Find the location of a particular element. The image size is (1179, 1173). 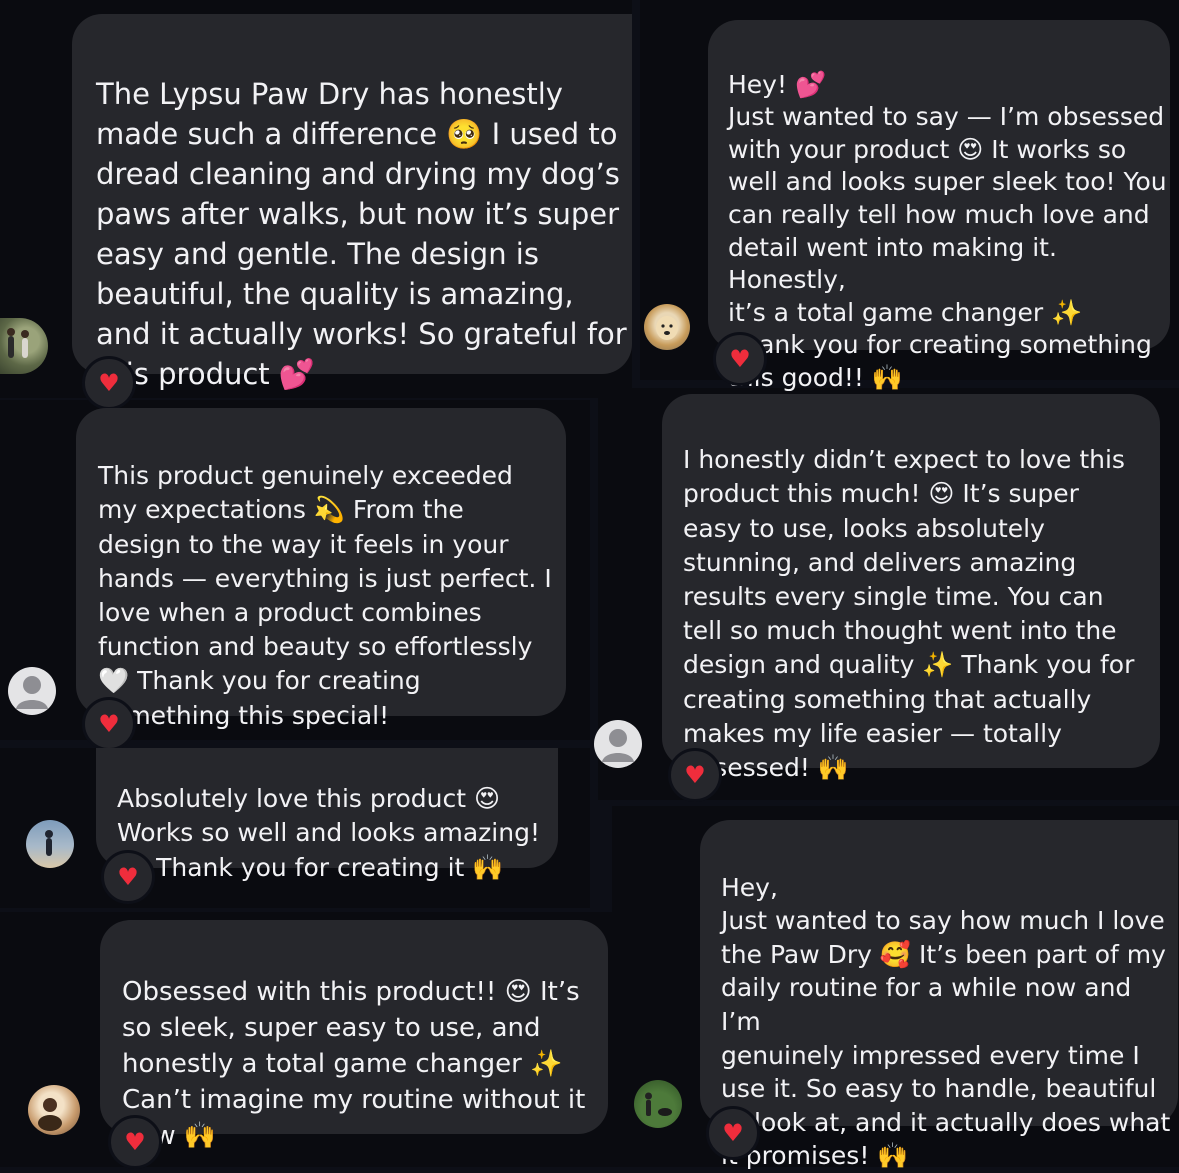

park-dog-icon is located at coordinates (658, 1104).